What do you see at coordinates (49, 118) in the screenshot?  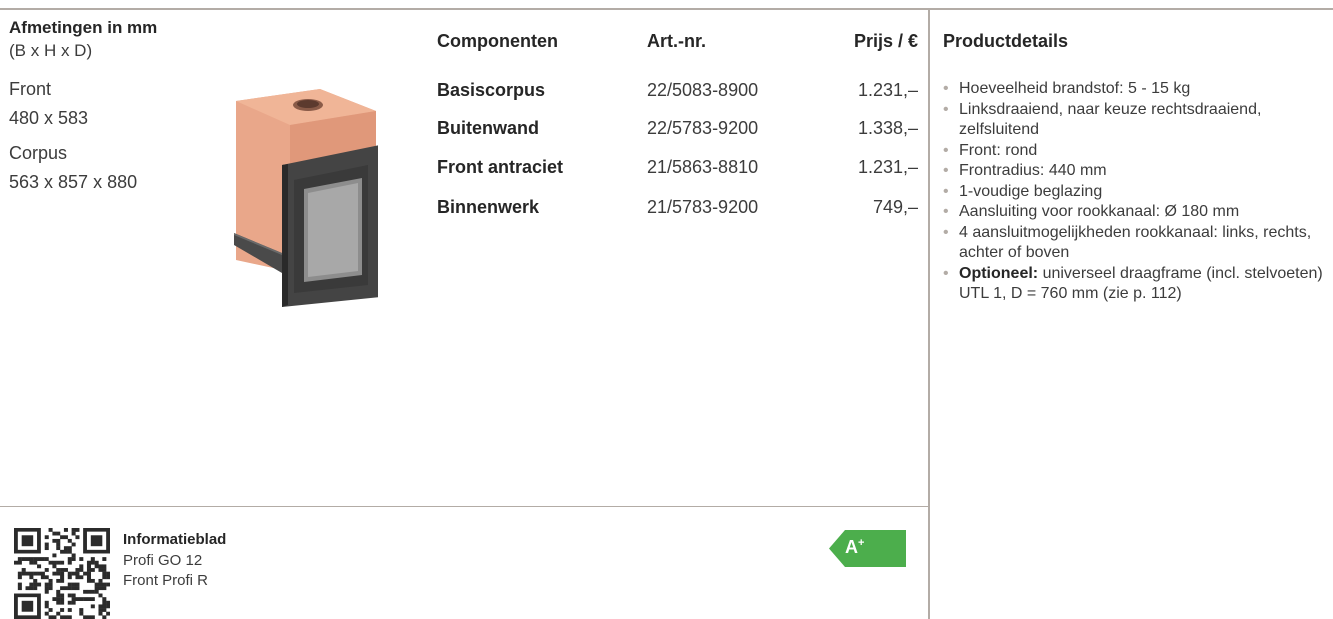 I see `front-value: 480 x 583` at bounding box center [49, 118].